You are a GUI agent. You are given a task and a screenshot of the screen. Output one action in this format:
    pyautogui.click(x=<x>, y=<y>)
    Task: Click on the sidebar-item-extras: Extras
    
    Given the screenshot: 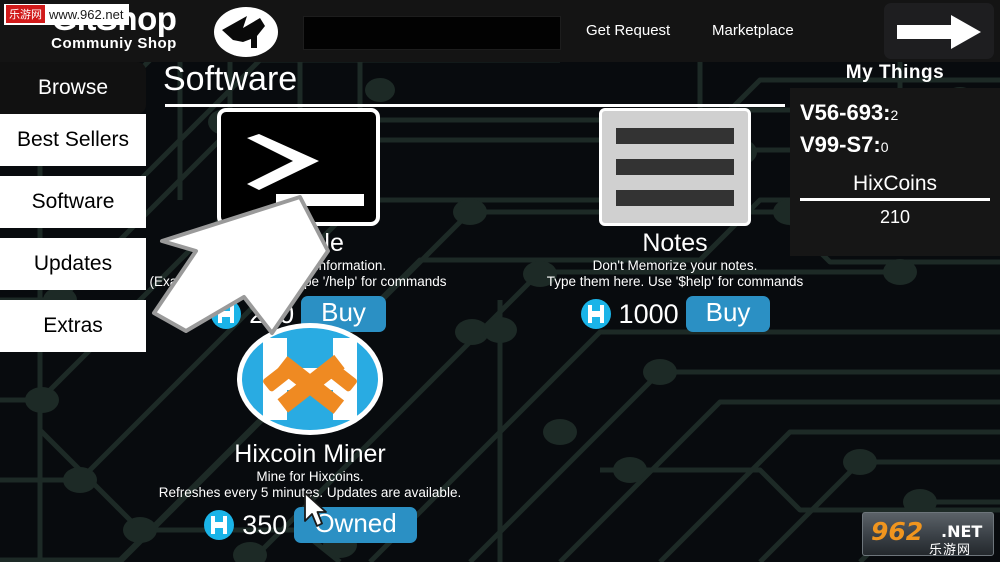 What is the action you would take?
    pyautogui.click(x=73, y=326)
    